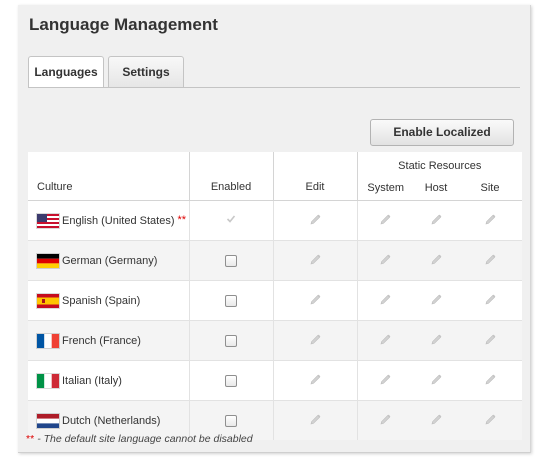  Describe the element at coordinates (111, 420) in the screenshot. I see `culture-name: Dutch (Netherlands)` at that location.